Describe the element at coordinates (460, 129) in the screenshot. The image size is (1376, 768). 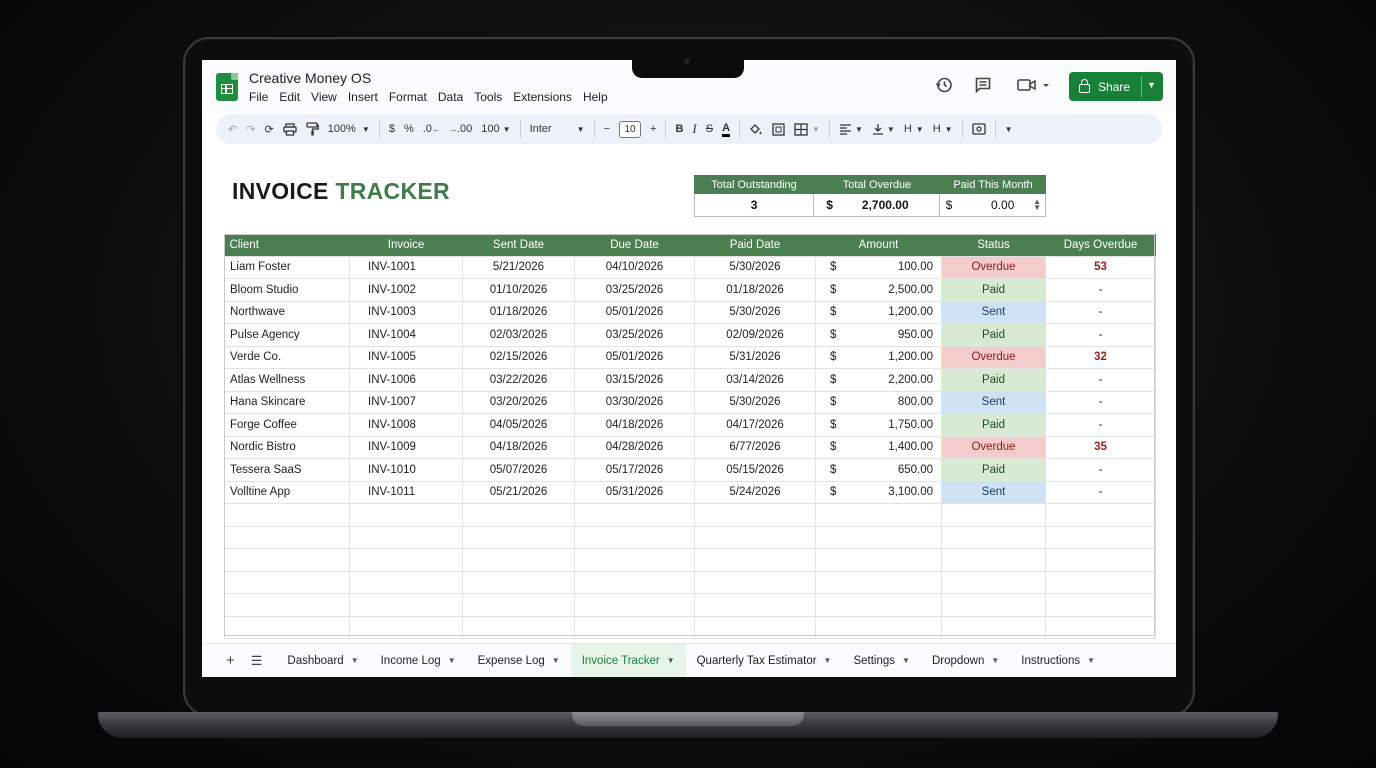
I see `increase-decimal-button: → .00` at that location.